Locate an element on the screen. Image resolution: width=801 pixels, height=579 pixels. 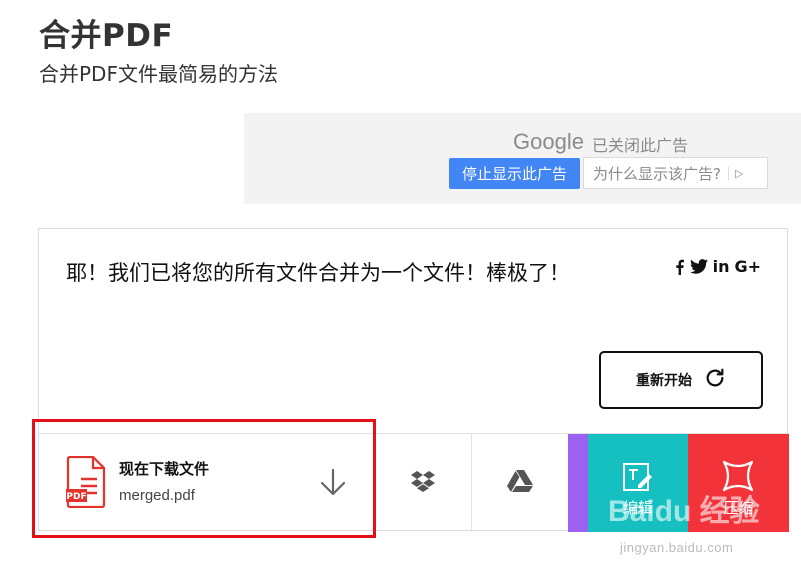
ad-panel: Google 已关闭此广告 停止显示此广告 为什么显示该广告? ▷ is located at coordinates (522, 158).